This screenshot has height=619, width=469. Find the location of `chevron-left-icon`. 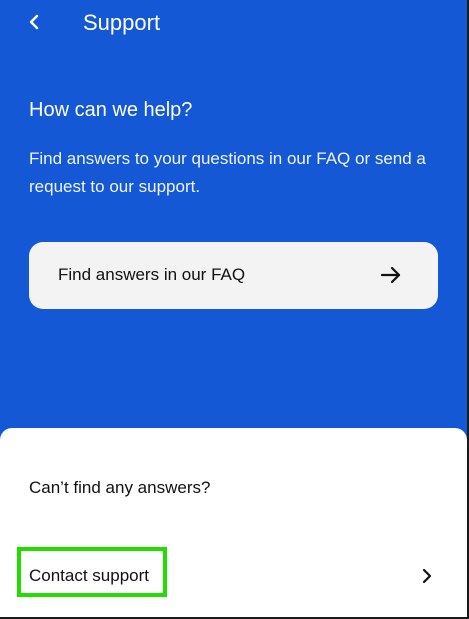

chevron-left-icon is located at coordinates (34, 22).